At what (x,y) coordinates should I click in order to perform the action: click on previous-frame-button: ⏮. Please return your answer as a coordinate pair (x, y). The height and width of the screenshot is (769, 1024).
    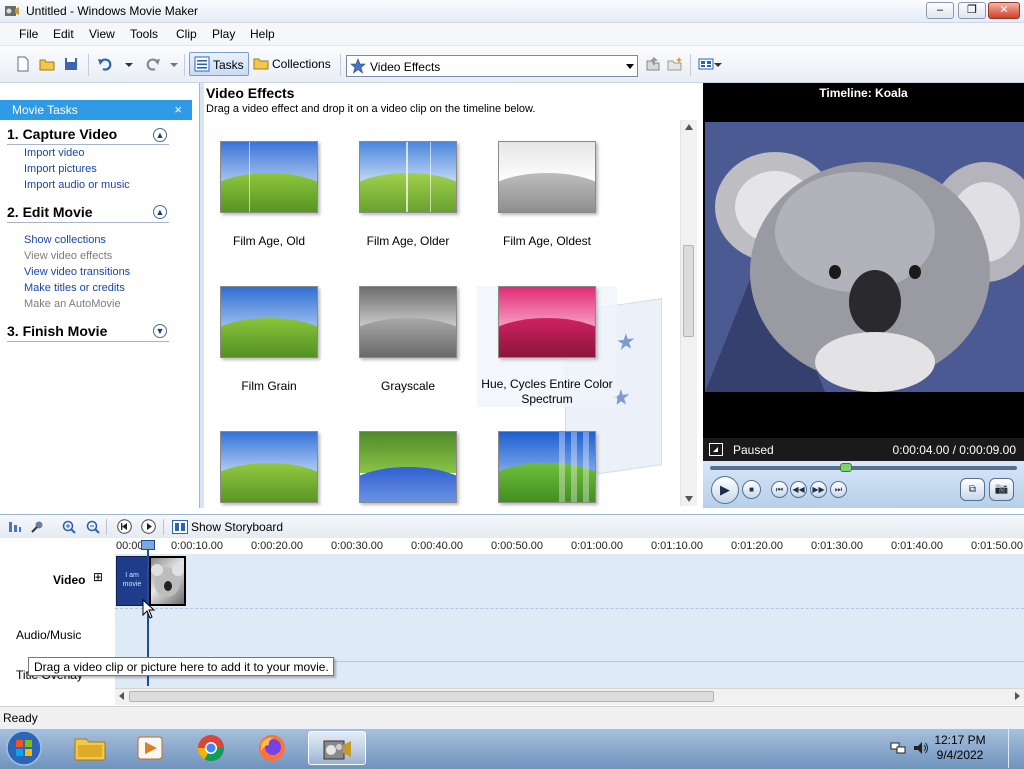
    Looking at the image, I should click on (779, 489).